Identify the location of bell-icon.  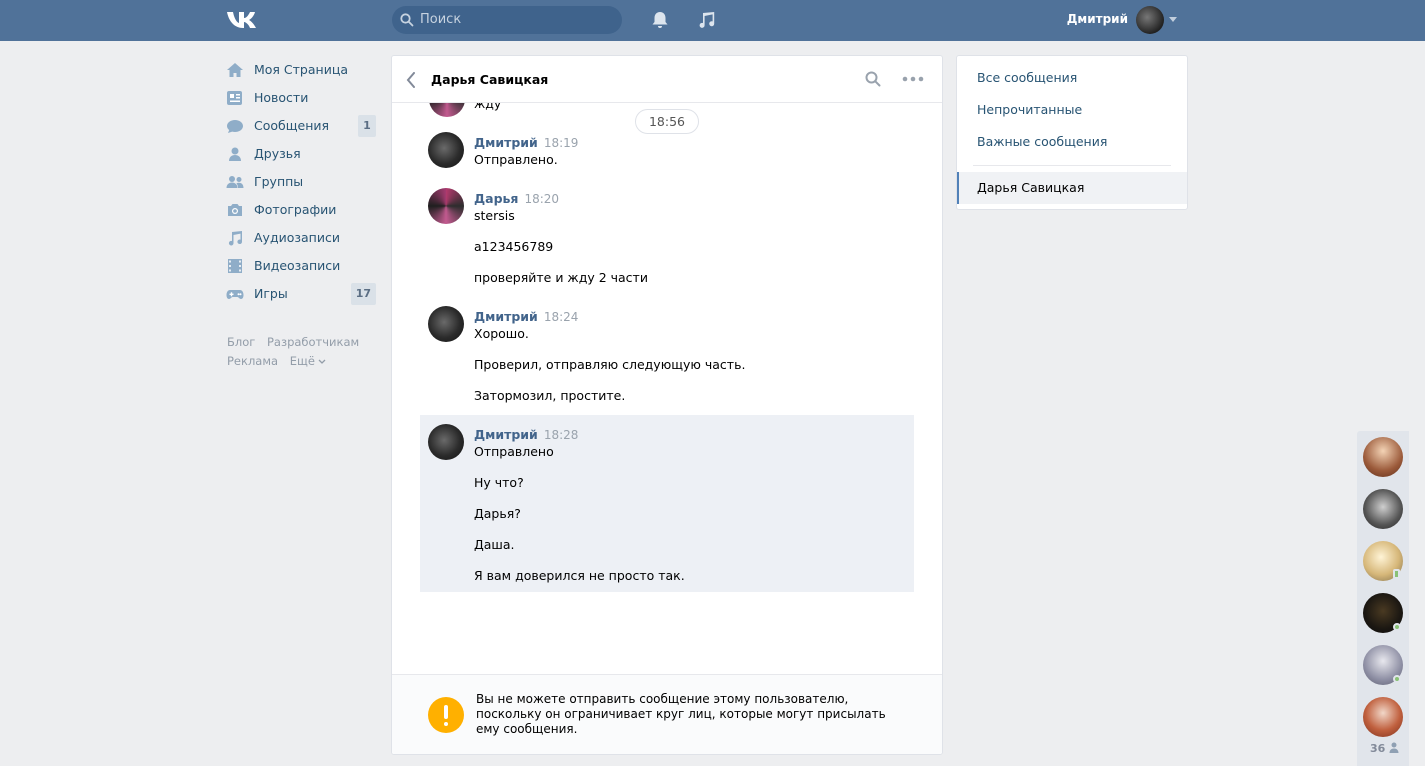
(660, 20).